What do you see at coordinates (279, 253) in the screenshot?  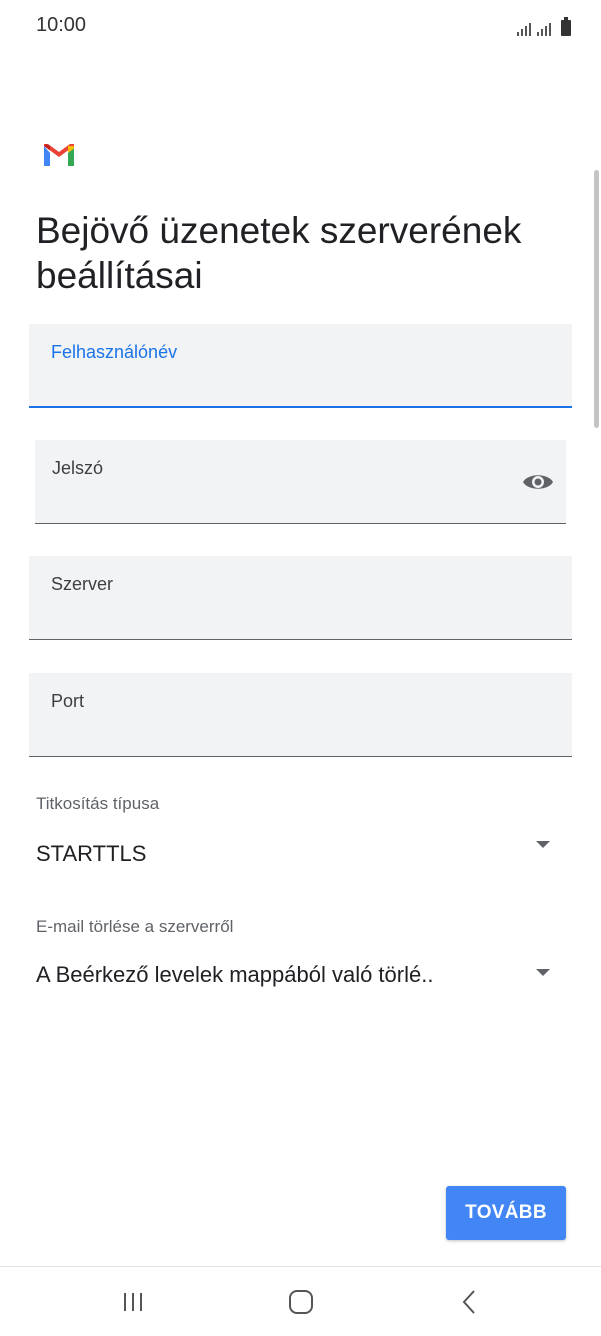 I see `page-title: Bejövő üzenetek szerverének beállításai` at bounding box center [279, 253].